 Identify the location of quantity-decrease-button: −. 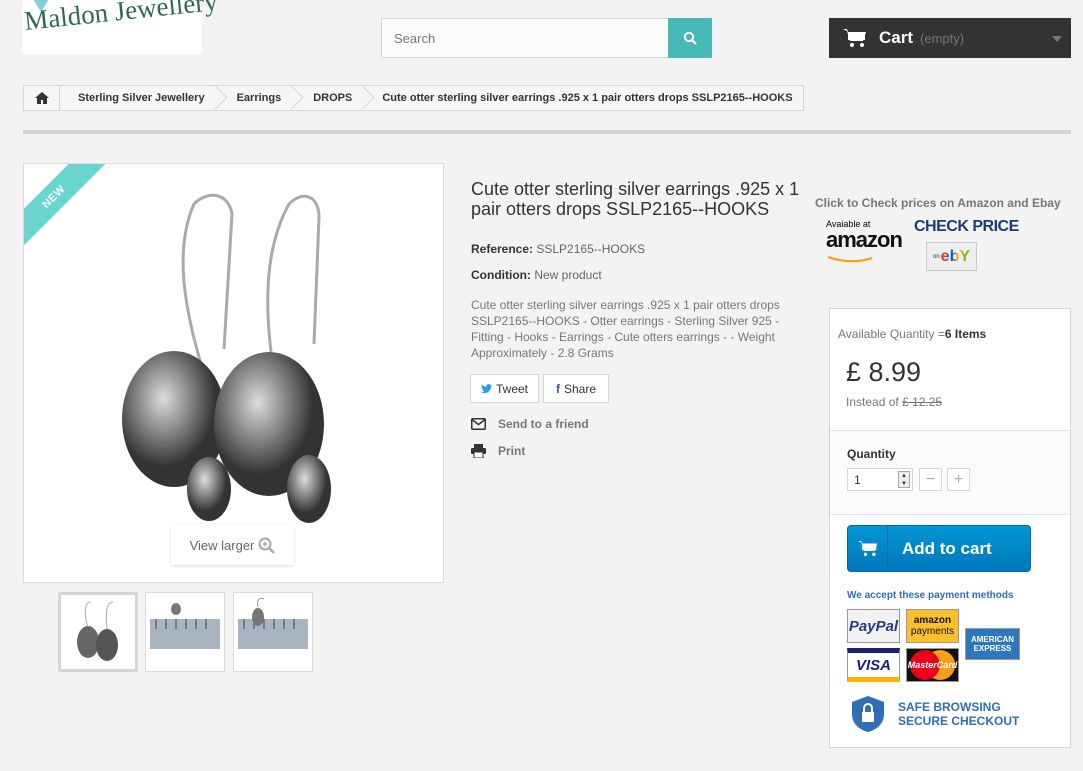
(930, 479).